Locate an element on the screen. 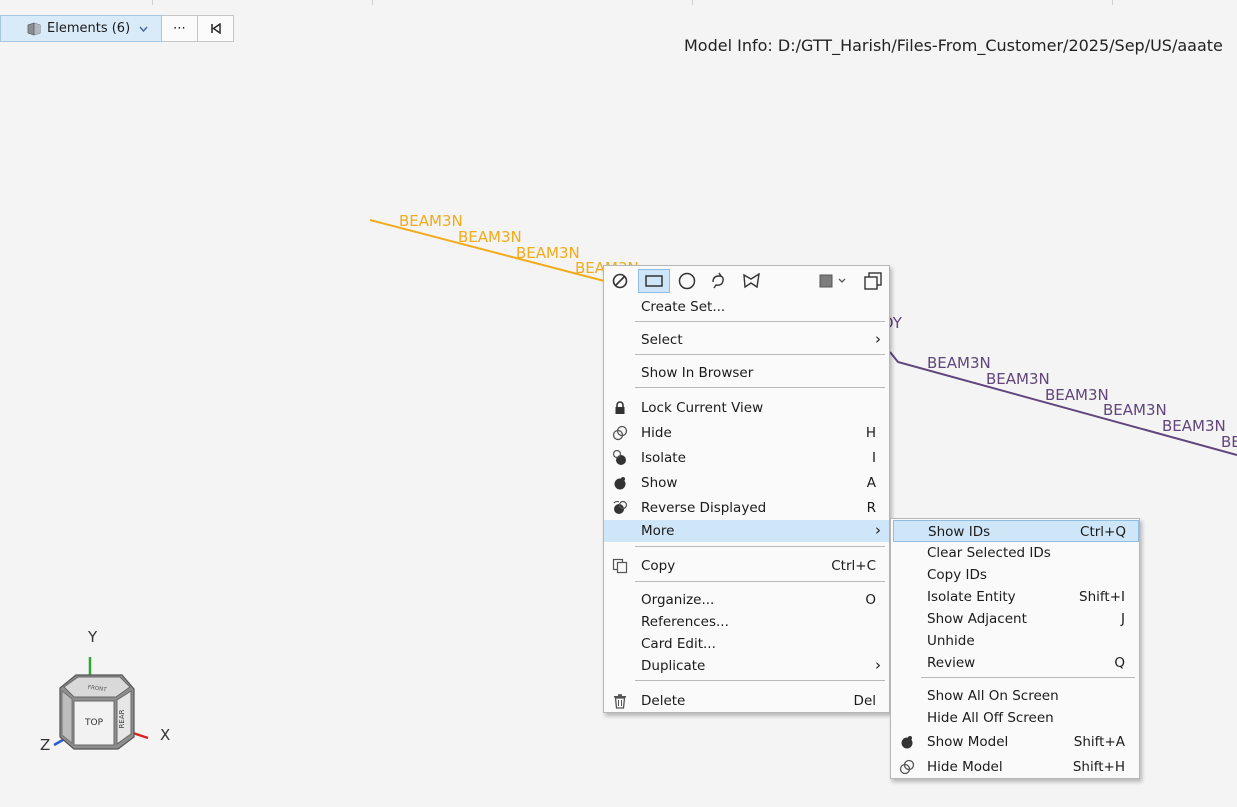 This screenshot has width=1237, height=807. menu-item-label: More is located at coordinates (658, 531).